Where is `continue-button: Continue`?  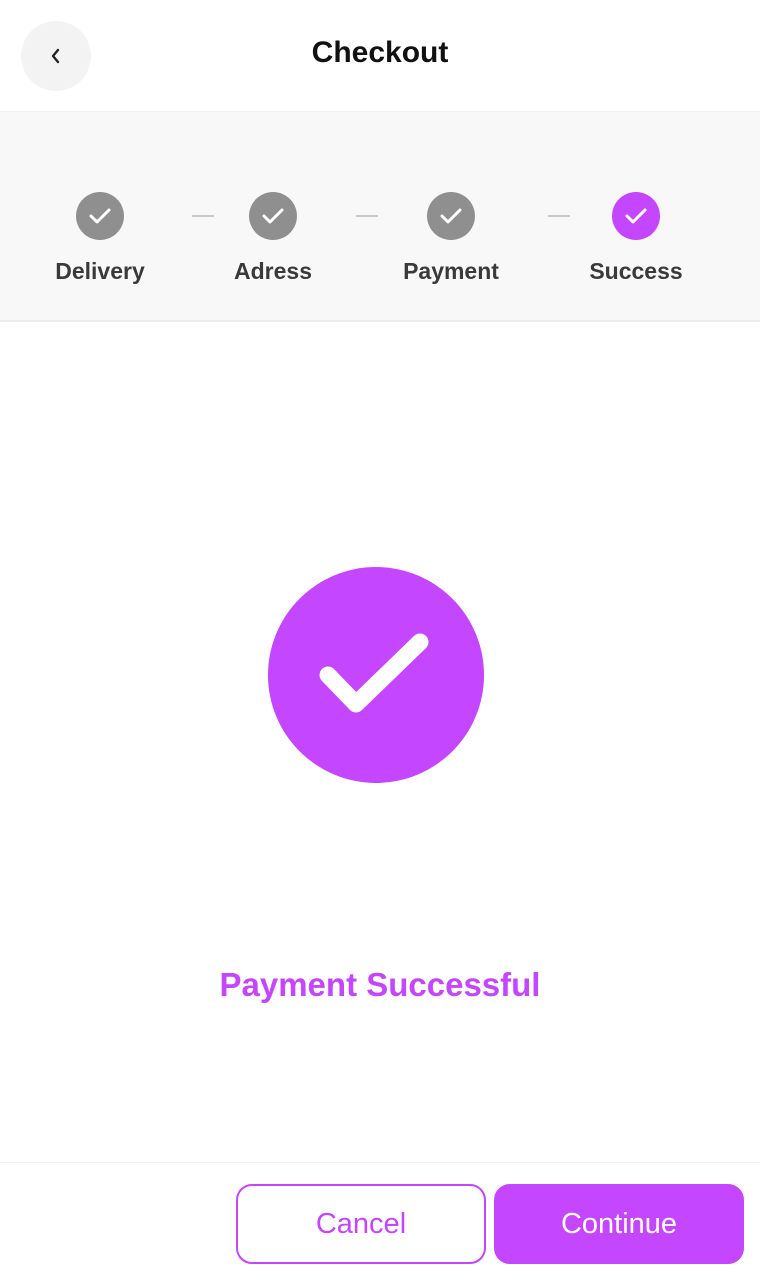 continue-button: Continue is located at coordinates (619, 1224).